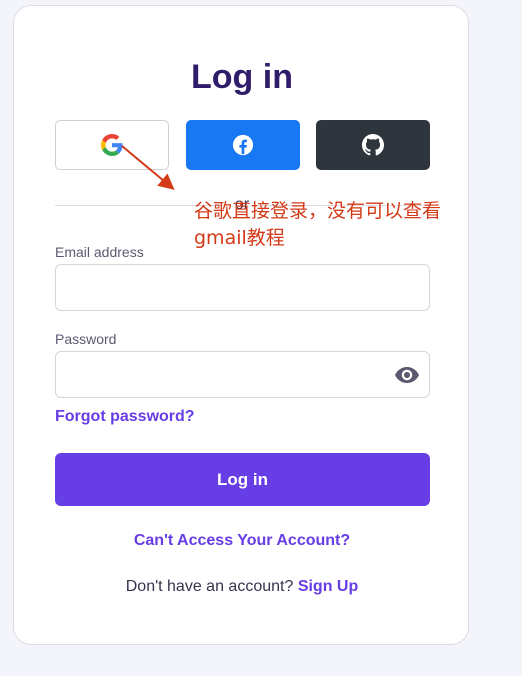 The image size is (522, 676). Describe the element at coordinates (242, 541) in the screenshot. I see `cant-access-link: Can't Access Your Account?` at that location.